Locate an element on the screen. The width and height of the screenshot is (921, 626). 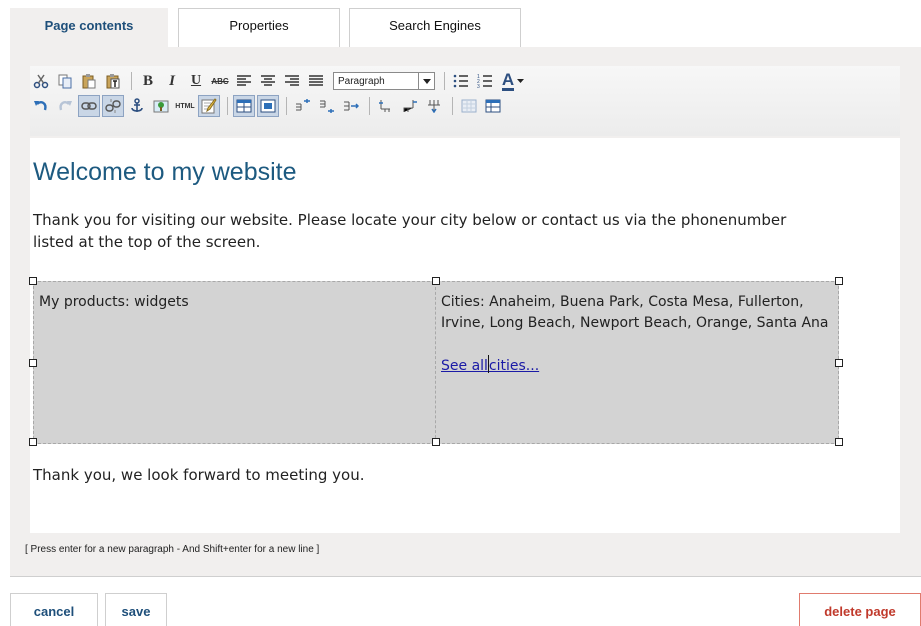
page-heading: Welcome to my website is located at coordinates (165, 172).